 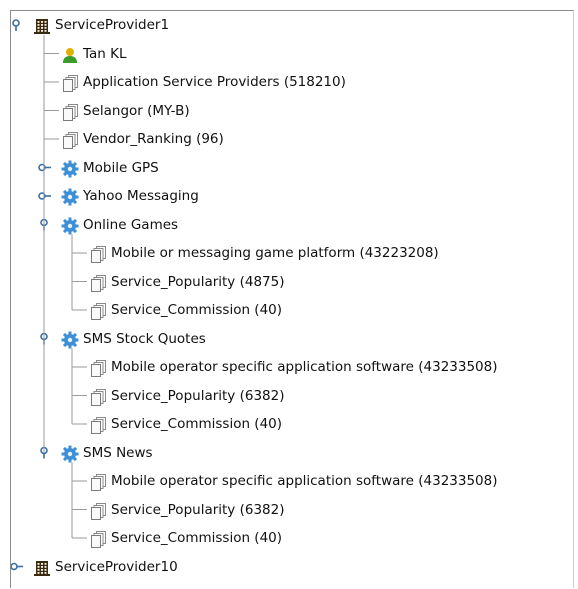 I want to click on tree-node-label: Service_Popularity (4875), so click(x=197, y=282).